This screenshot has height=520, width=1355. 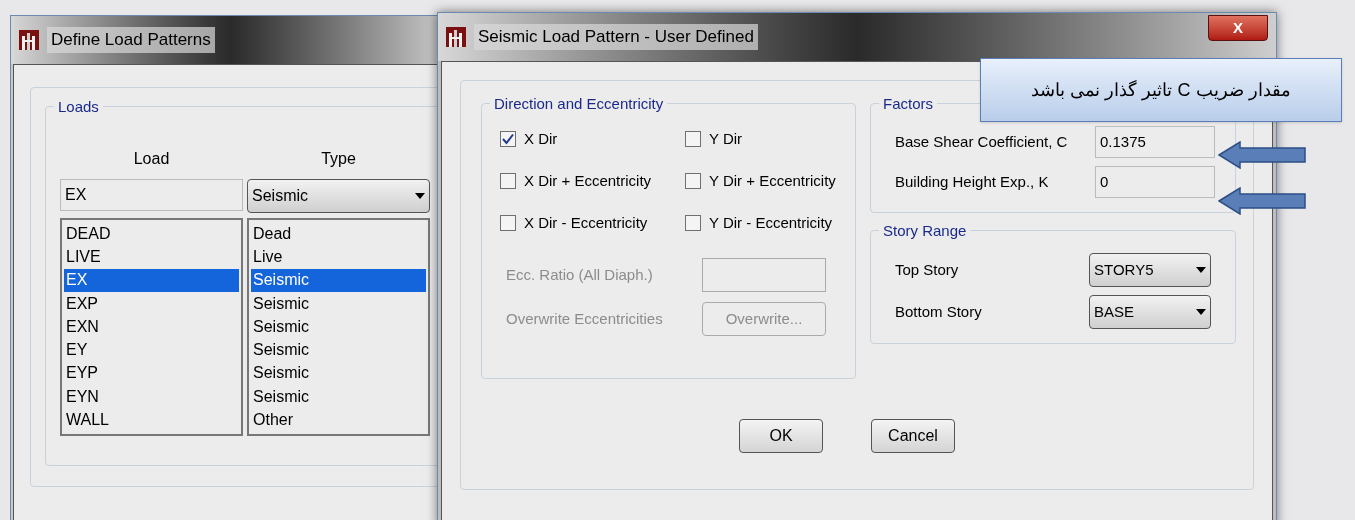 I want to click on field-label: Building Height Exp., K, so click(x=972, y=181).